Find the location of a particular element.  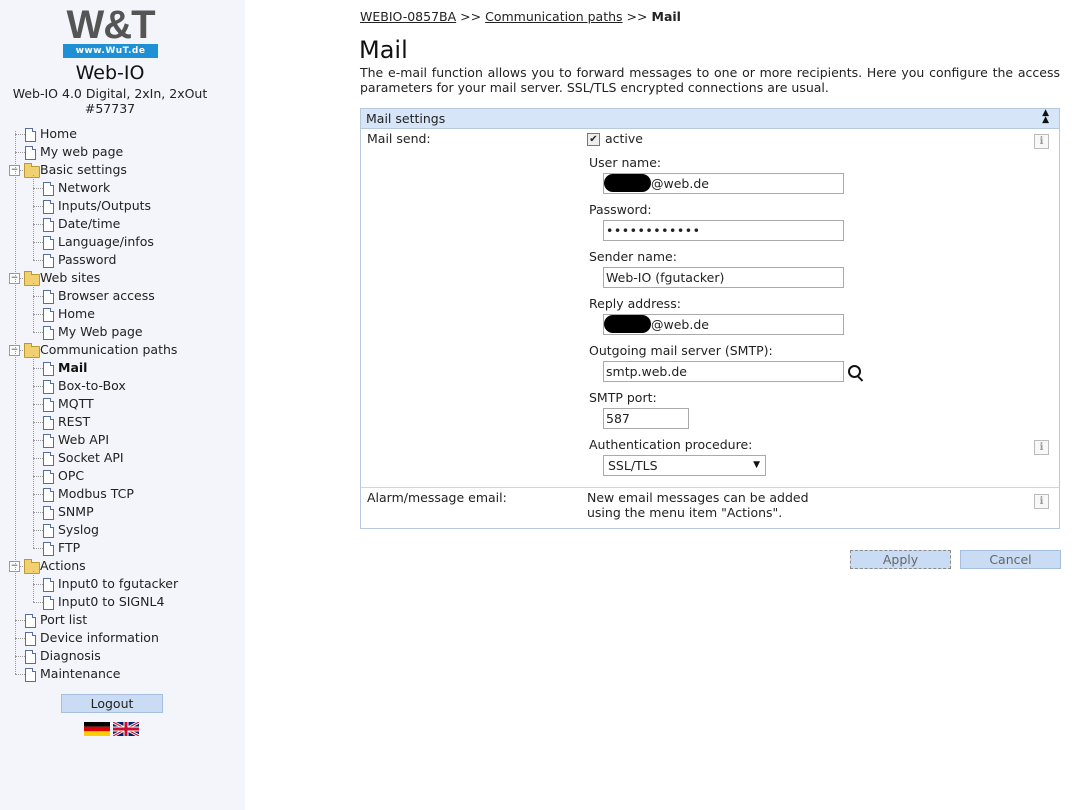

tree-branch is located at coordinates (33, 217).